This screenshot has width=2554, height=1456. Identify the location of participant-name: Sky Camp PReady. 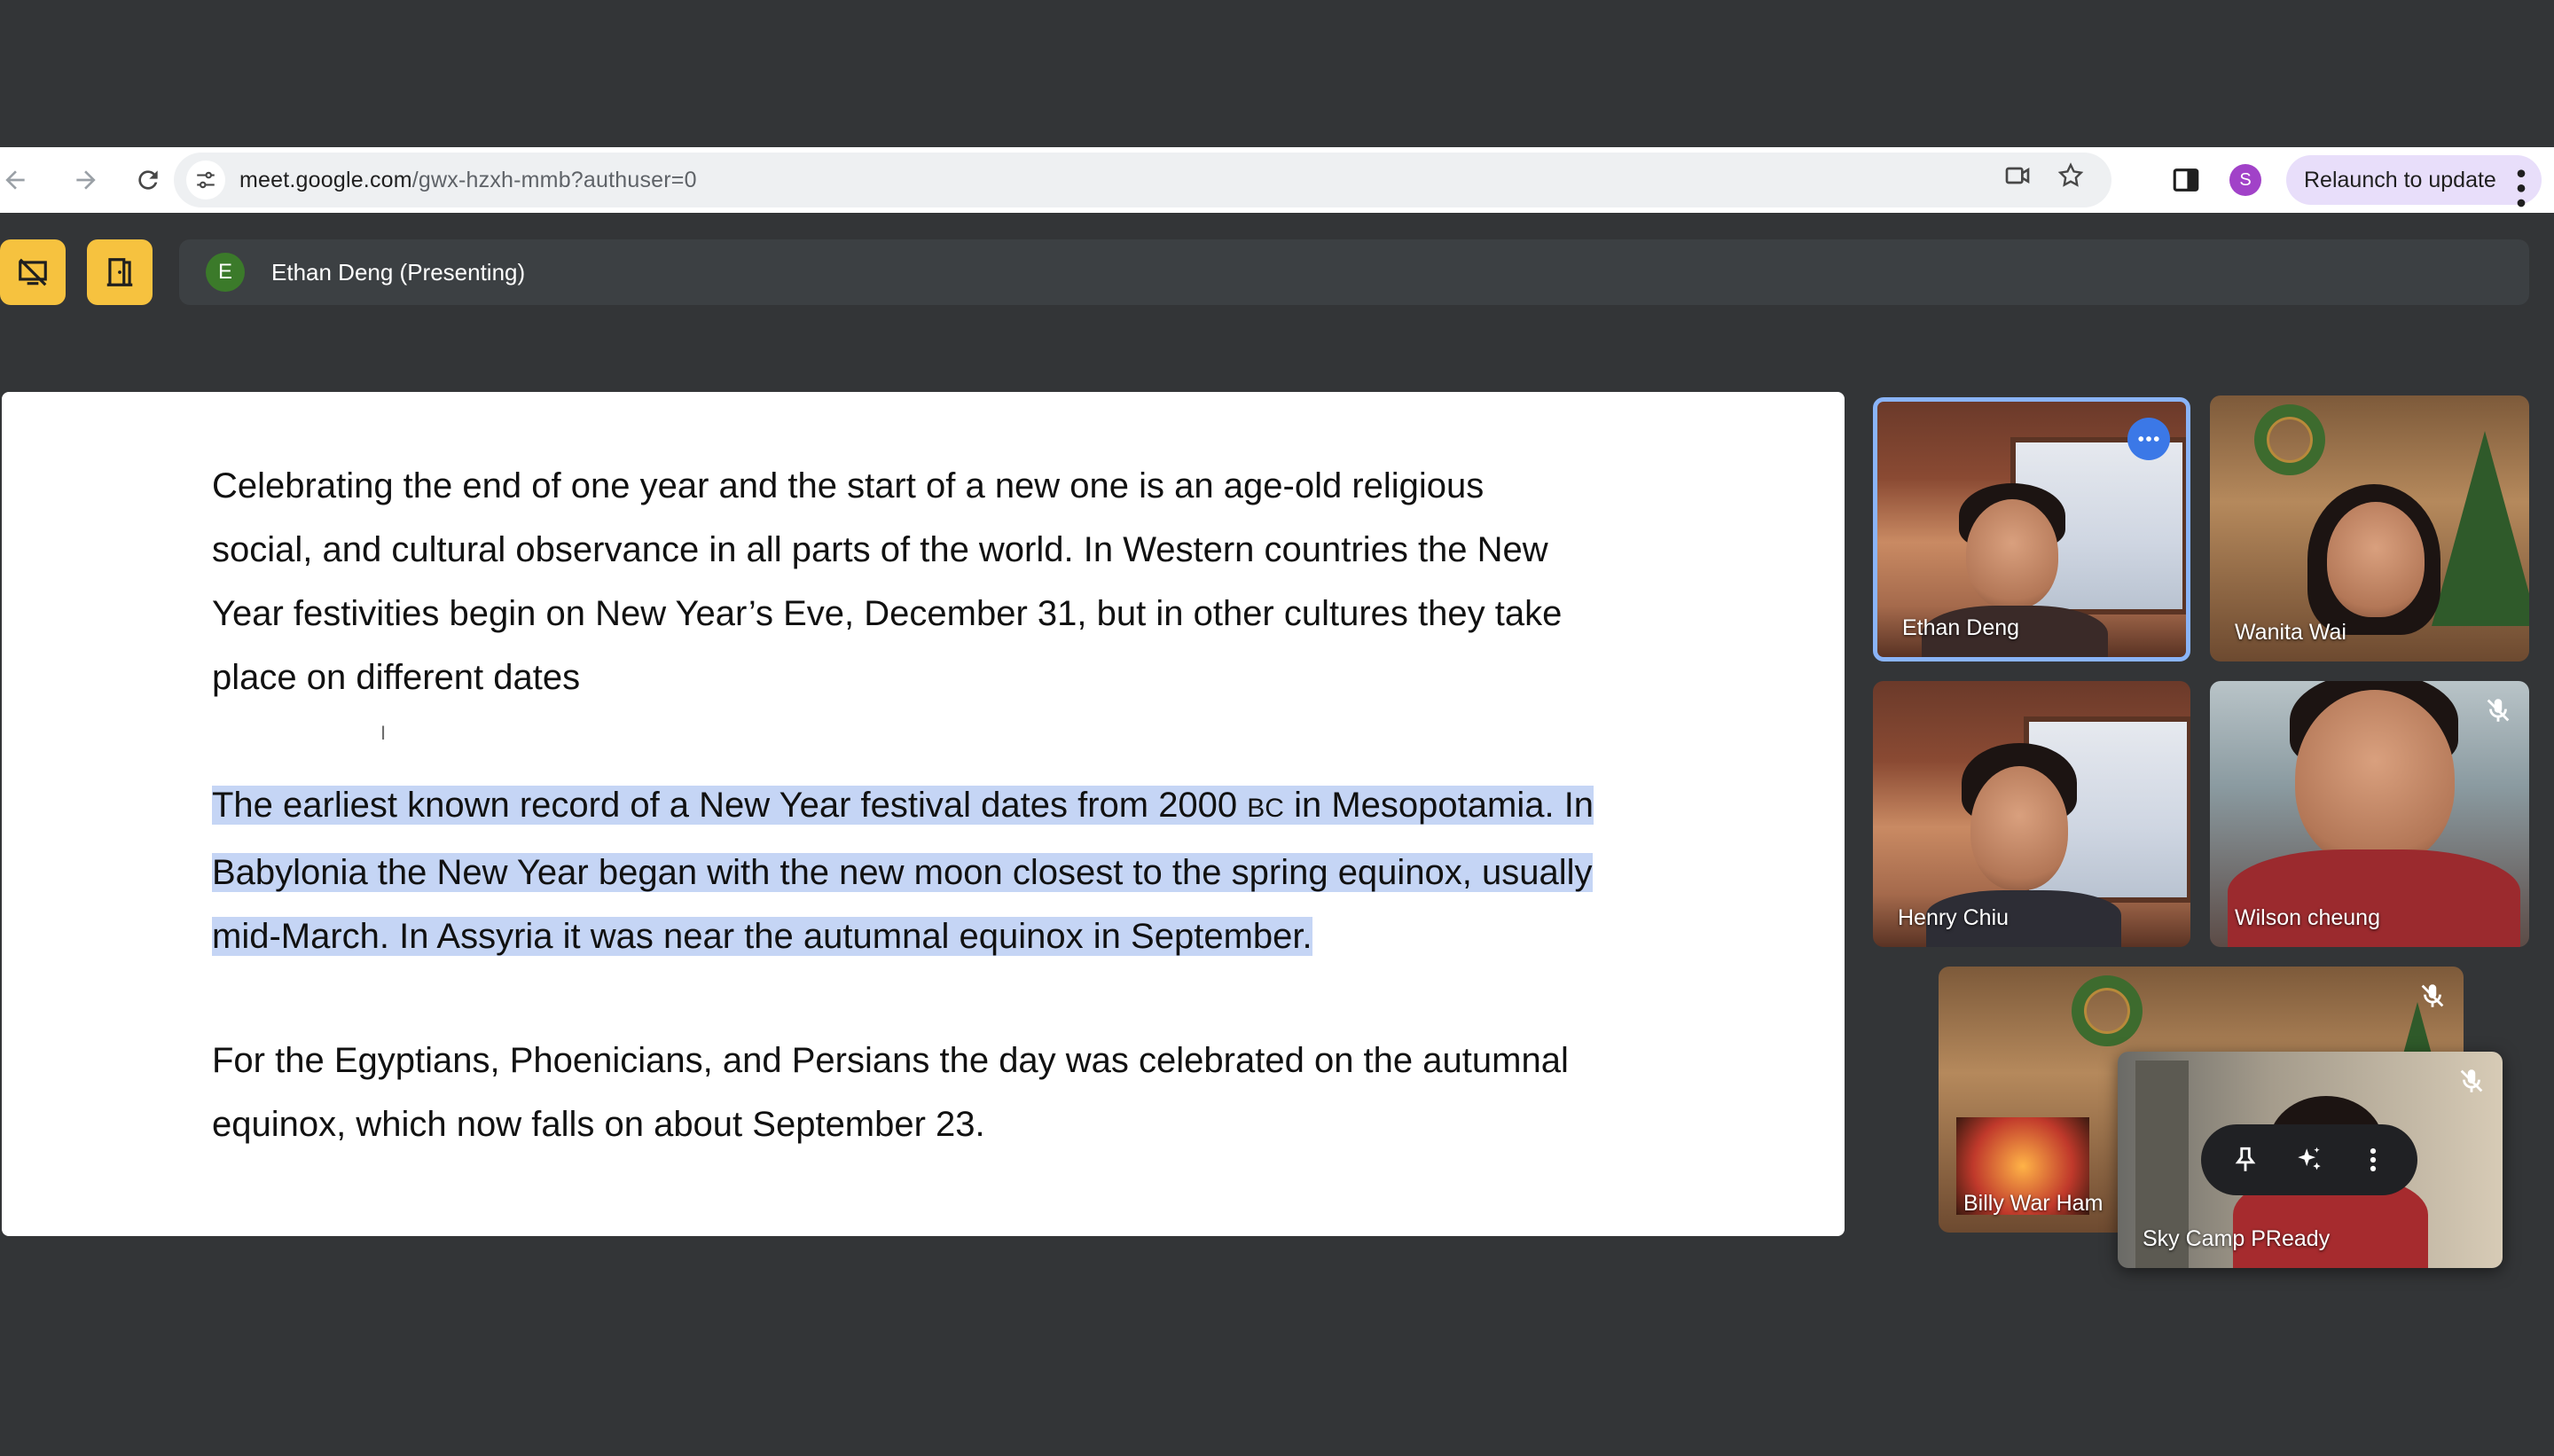
(2237, 1238).